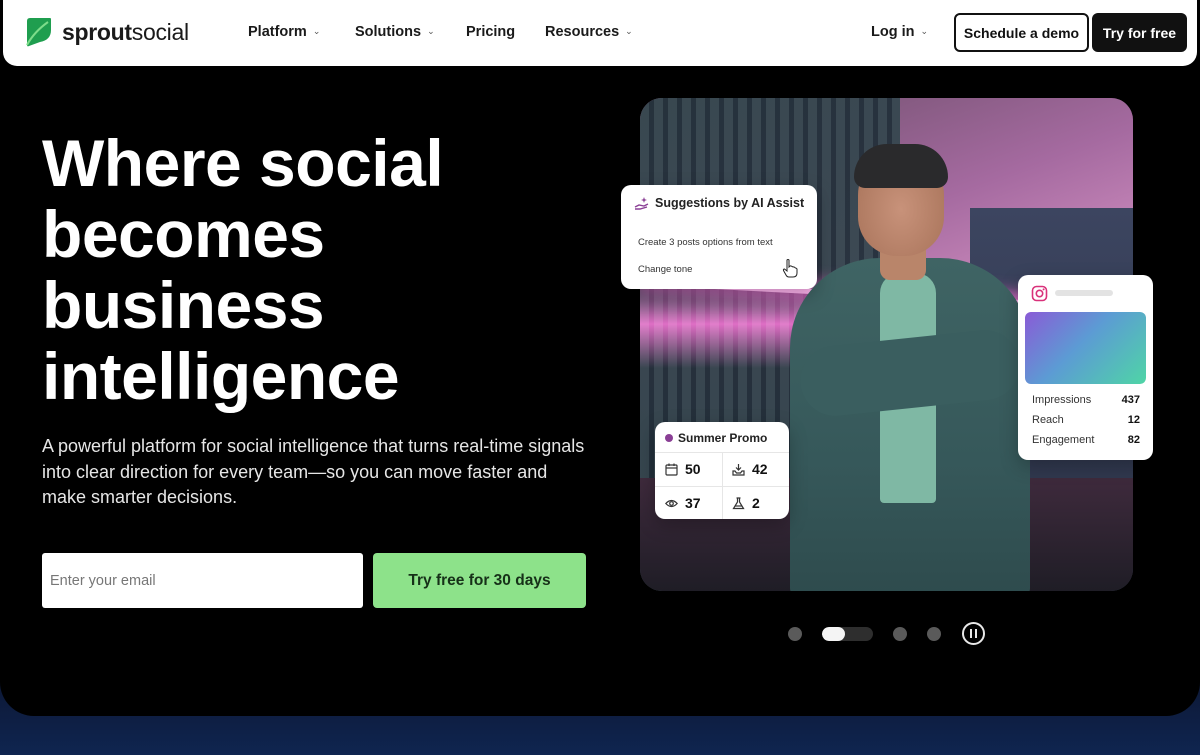 This screenshot has height=755, width=1200. What do you see at coordinates (756, 503) in the screenshot?
I see `promo-stat-value: 2` at bounding box center [756, 503].